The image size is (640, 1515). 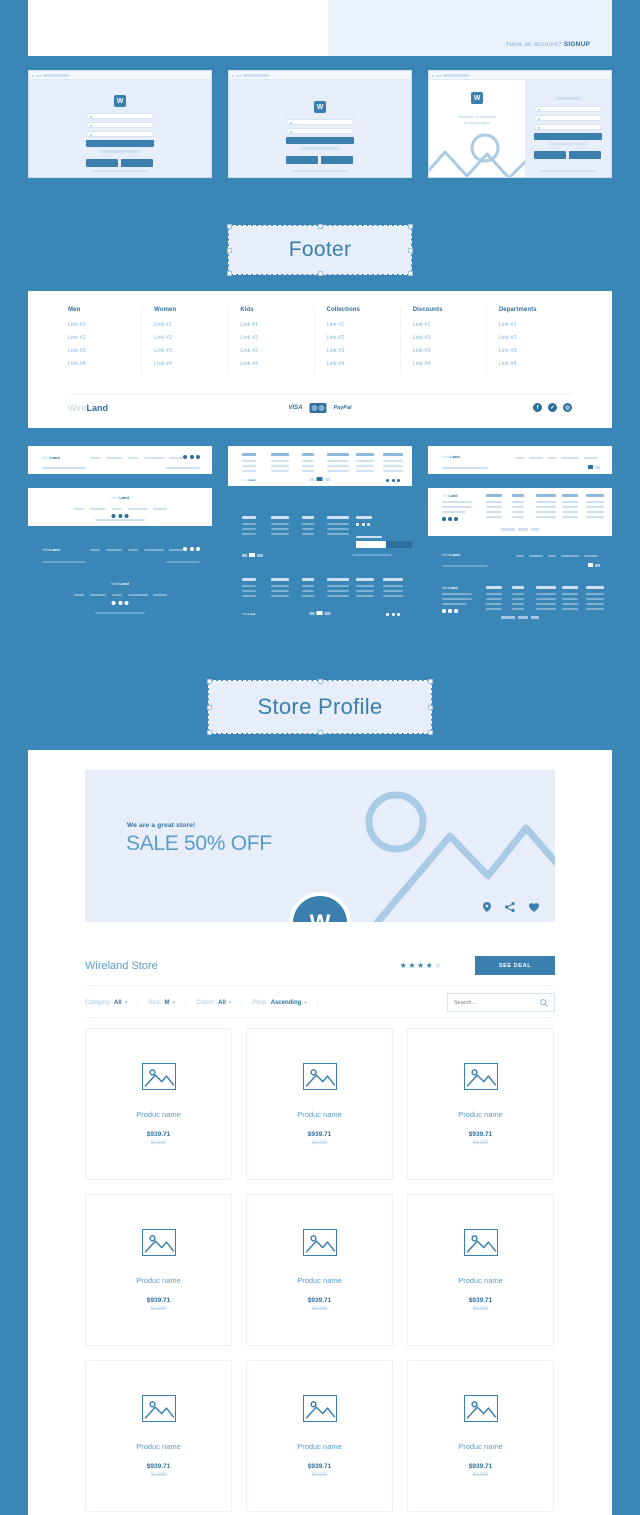 I want to click on search-icon, so click(x=544, y=1002).